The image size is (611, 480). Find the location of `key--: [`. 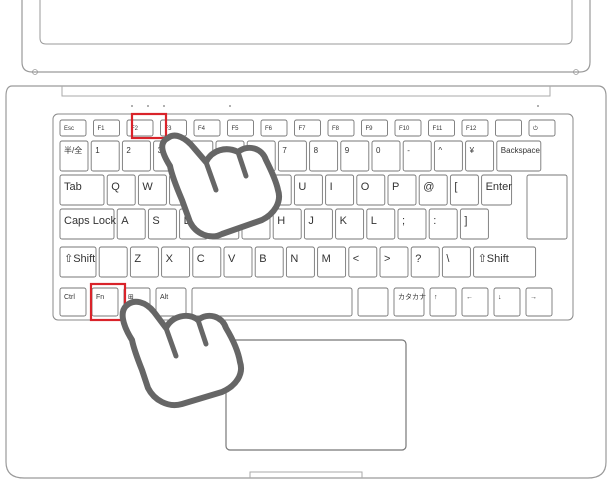

key--: [ is located at coordinates (464, 190).